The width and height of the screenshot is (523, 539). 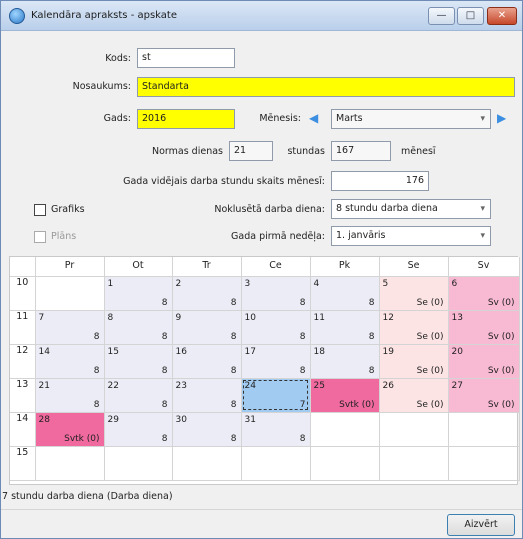 What do you see at coordinates (187, 151) in the screenshot?
I see `normas-label: Normas dienas` at bounding box center [187, 151].